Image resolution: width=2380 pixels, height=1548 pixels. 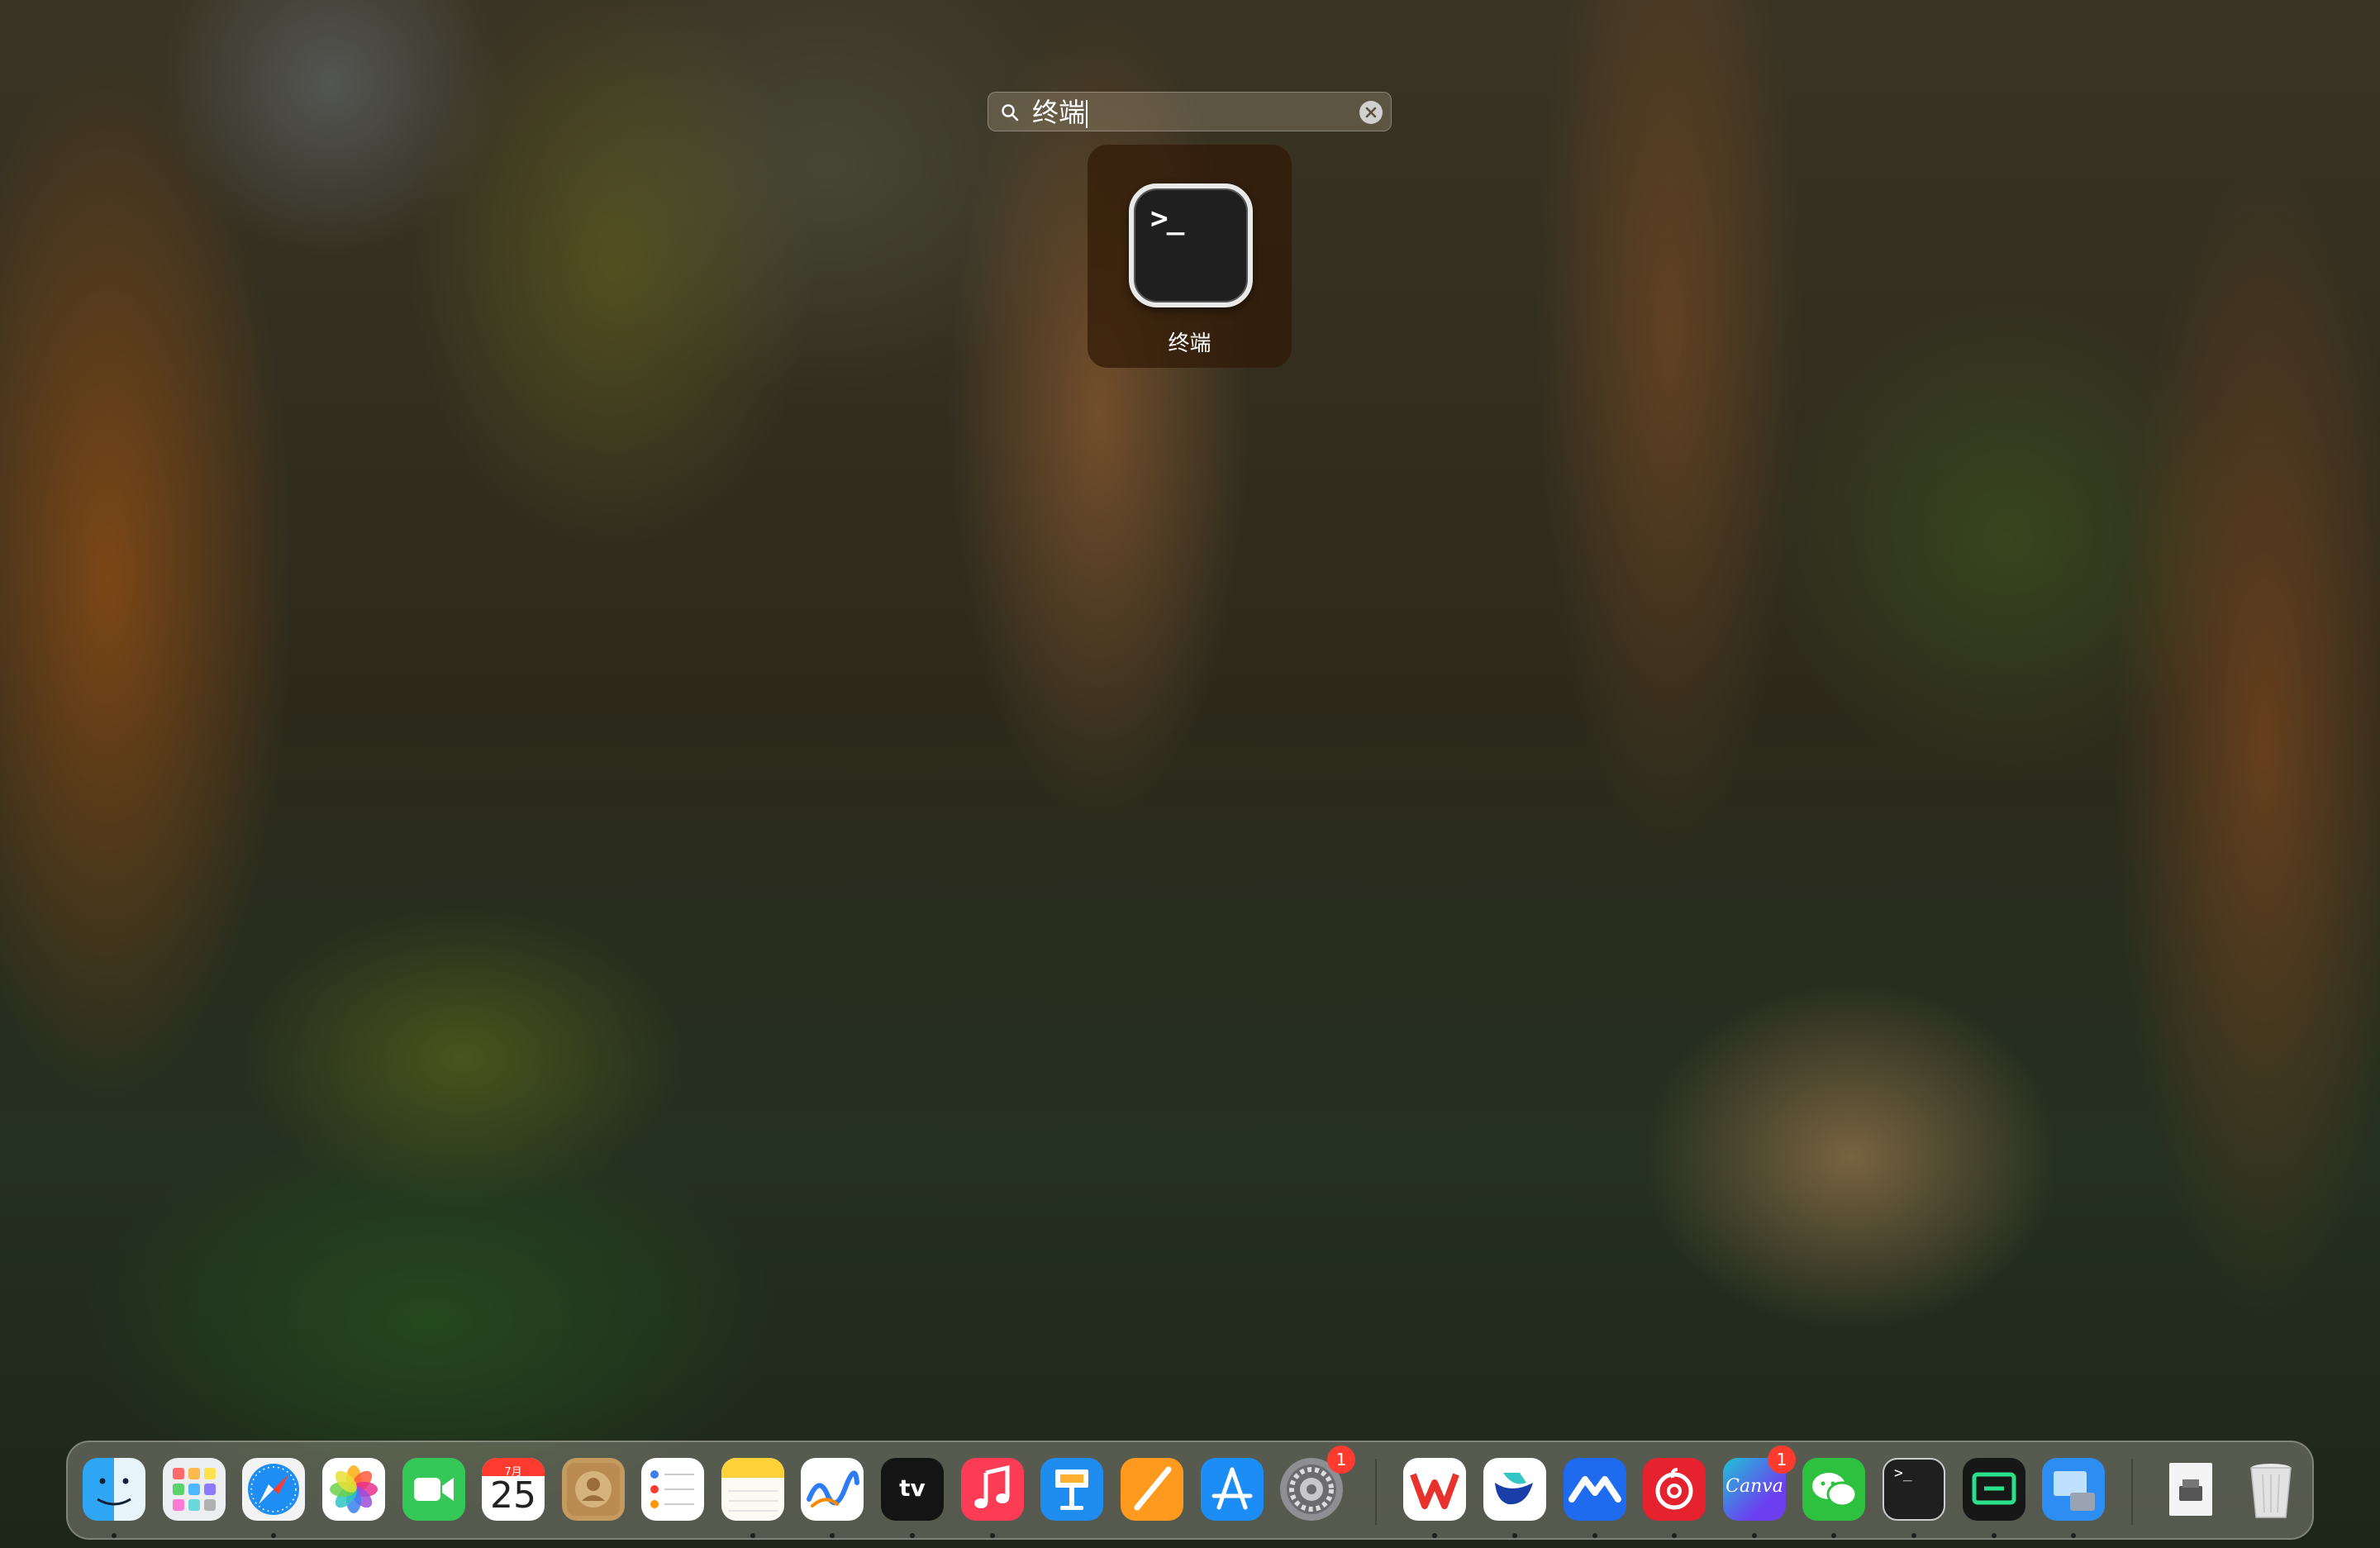 What do you see at coordinates (1010, 112) in the screenshot?
I see `magnifying-glass-icon` at bounding box center [1010, 112].